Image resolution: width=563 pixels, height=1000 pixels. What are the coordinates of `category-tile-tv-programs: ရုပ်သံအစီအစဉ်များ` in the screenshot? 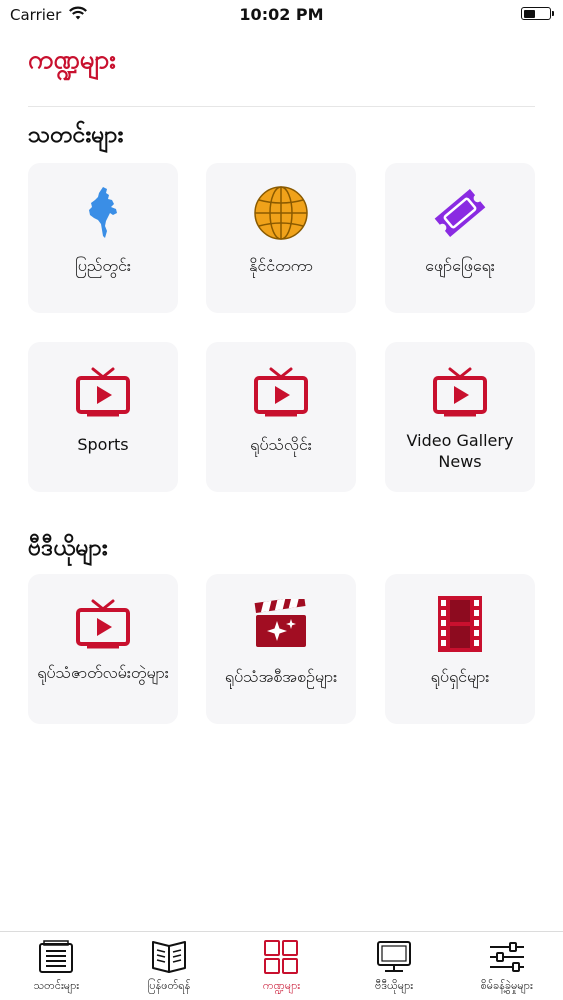 It's located at (281, 649).